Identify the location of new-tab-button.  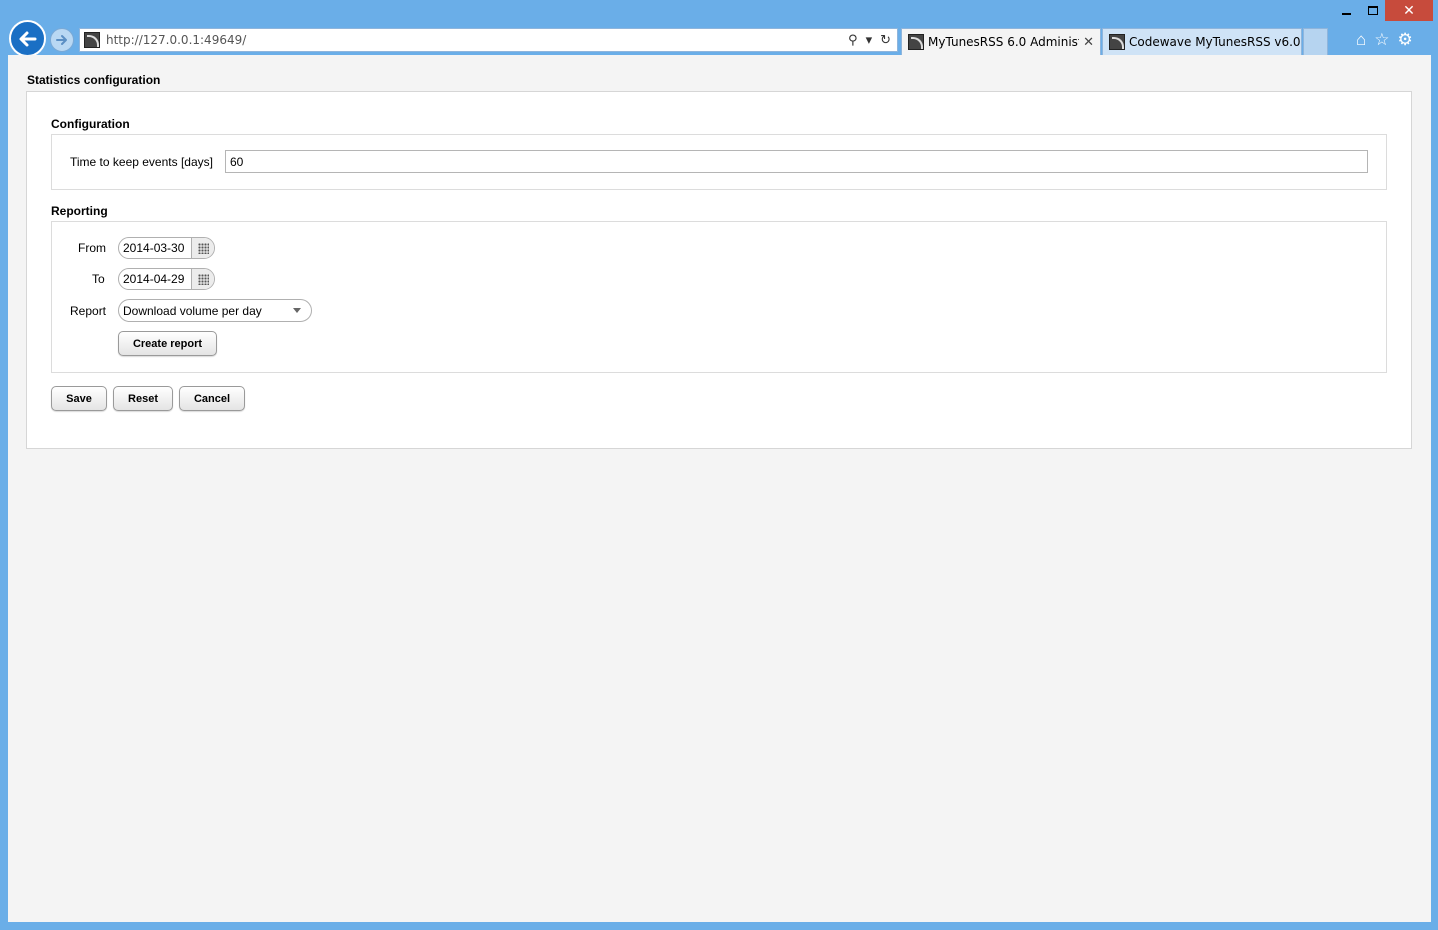
(1315, 41).